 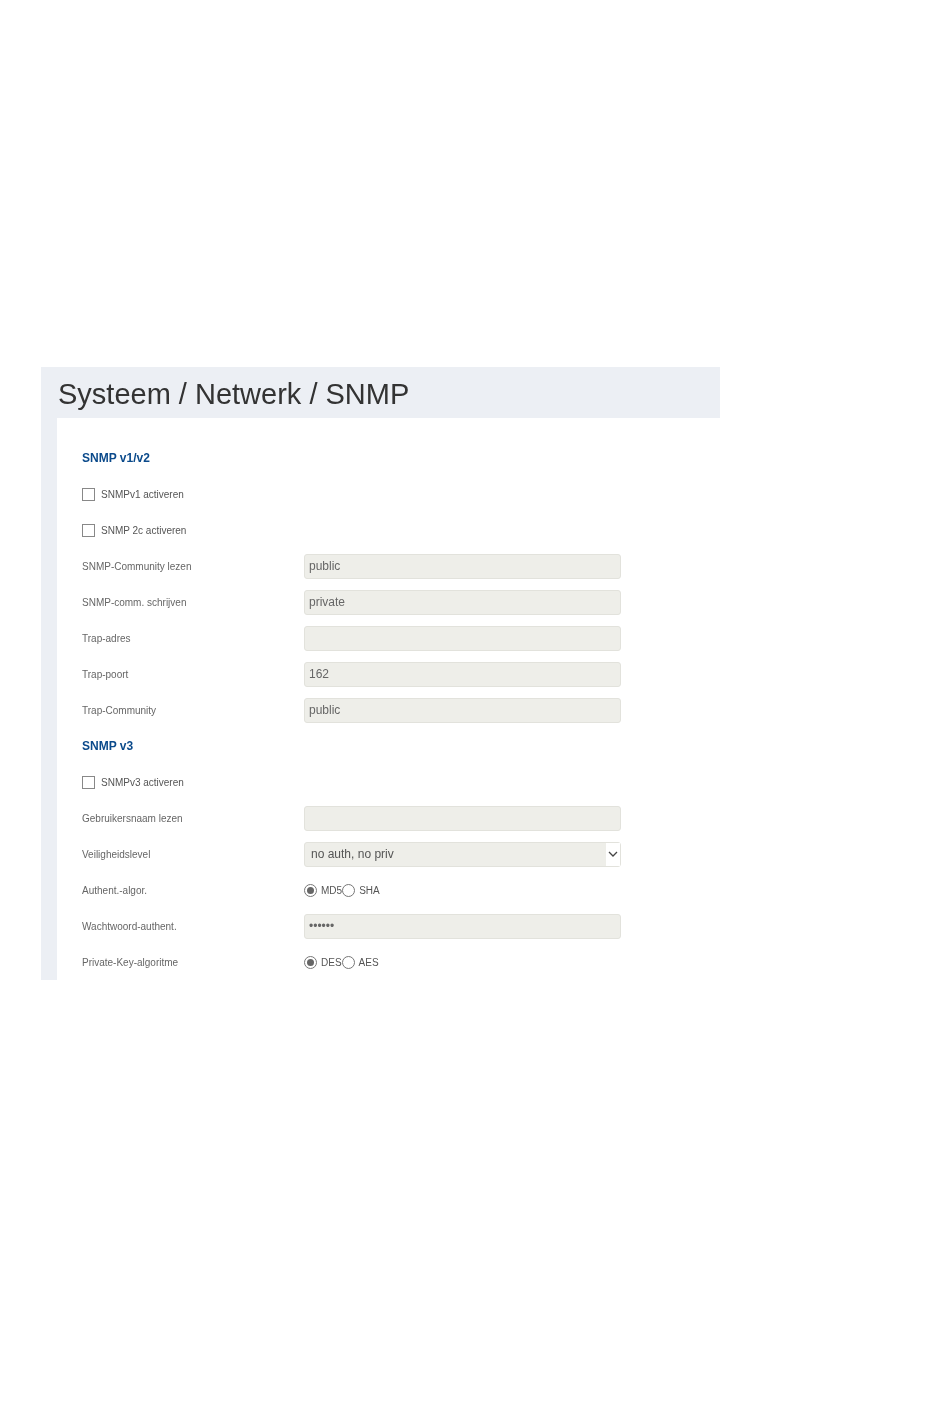 What do you see at coordinates (142, 494) in the screenshot?
I see `checkbox-label: SNMPv1 activeren` at bounding box center [142, 494].